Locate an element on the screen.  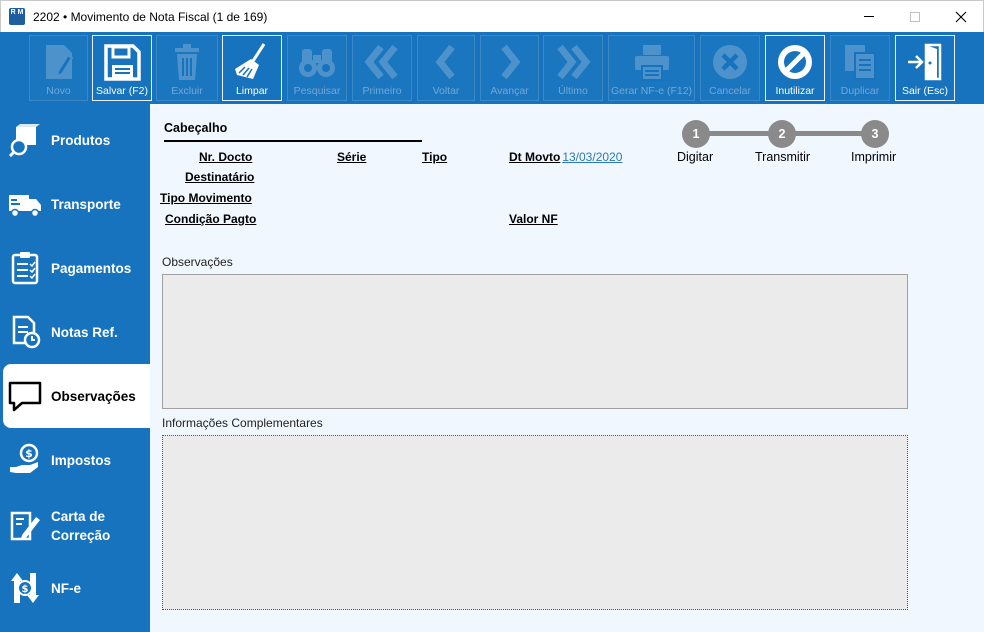
double-chevron-right-icon is located at coordinates (574, 62).